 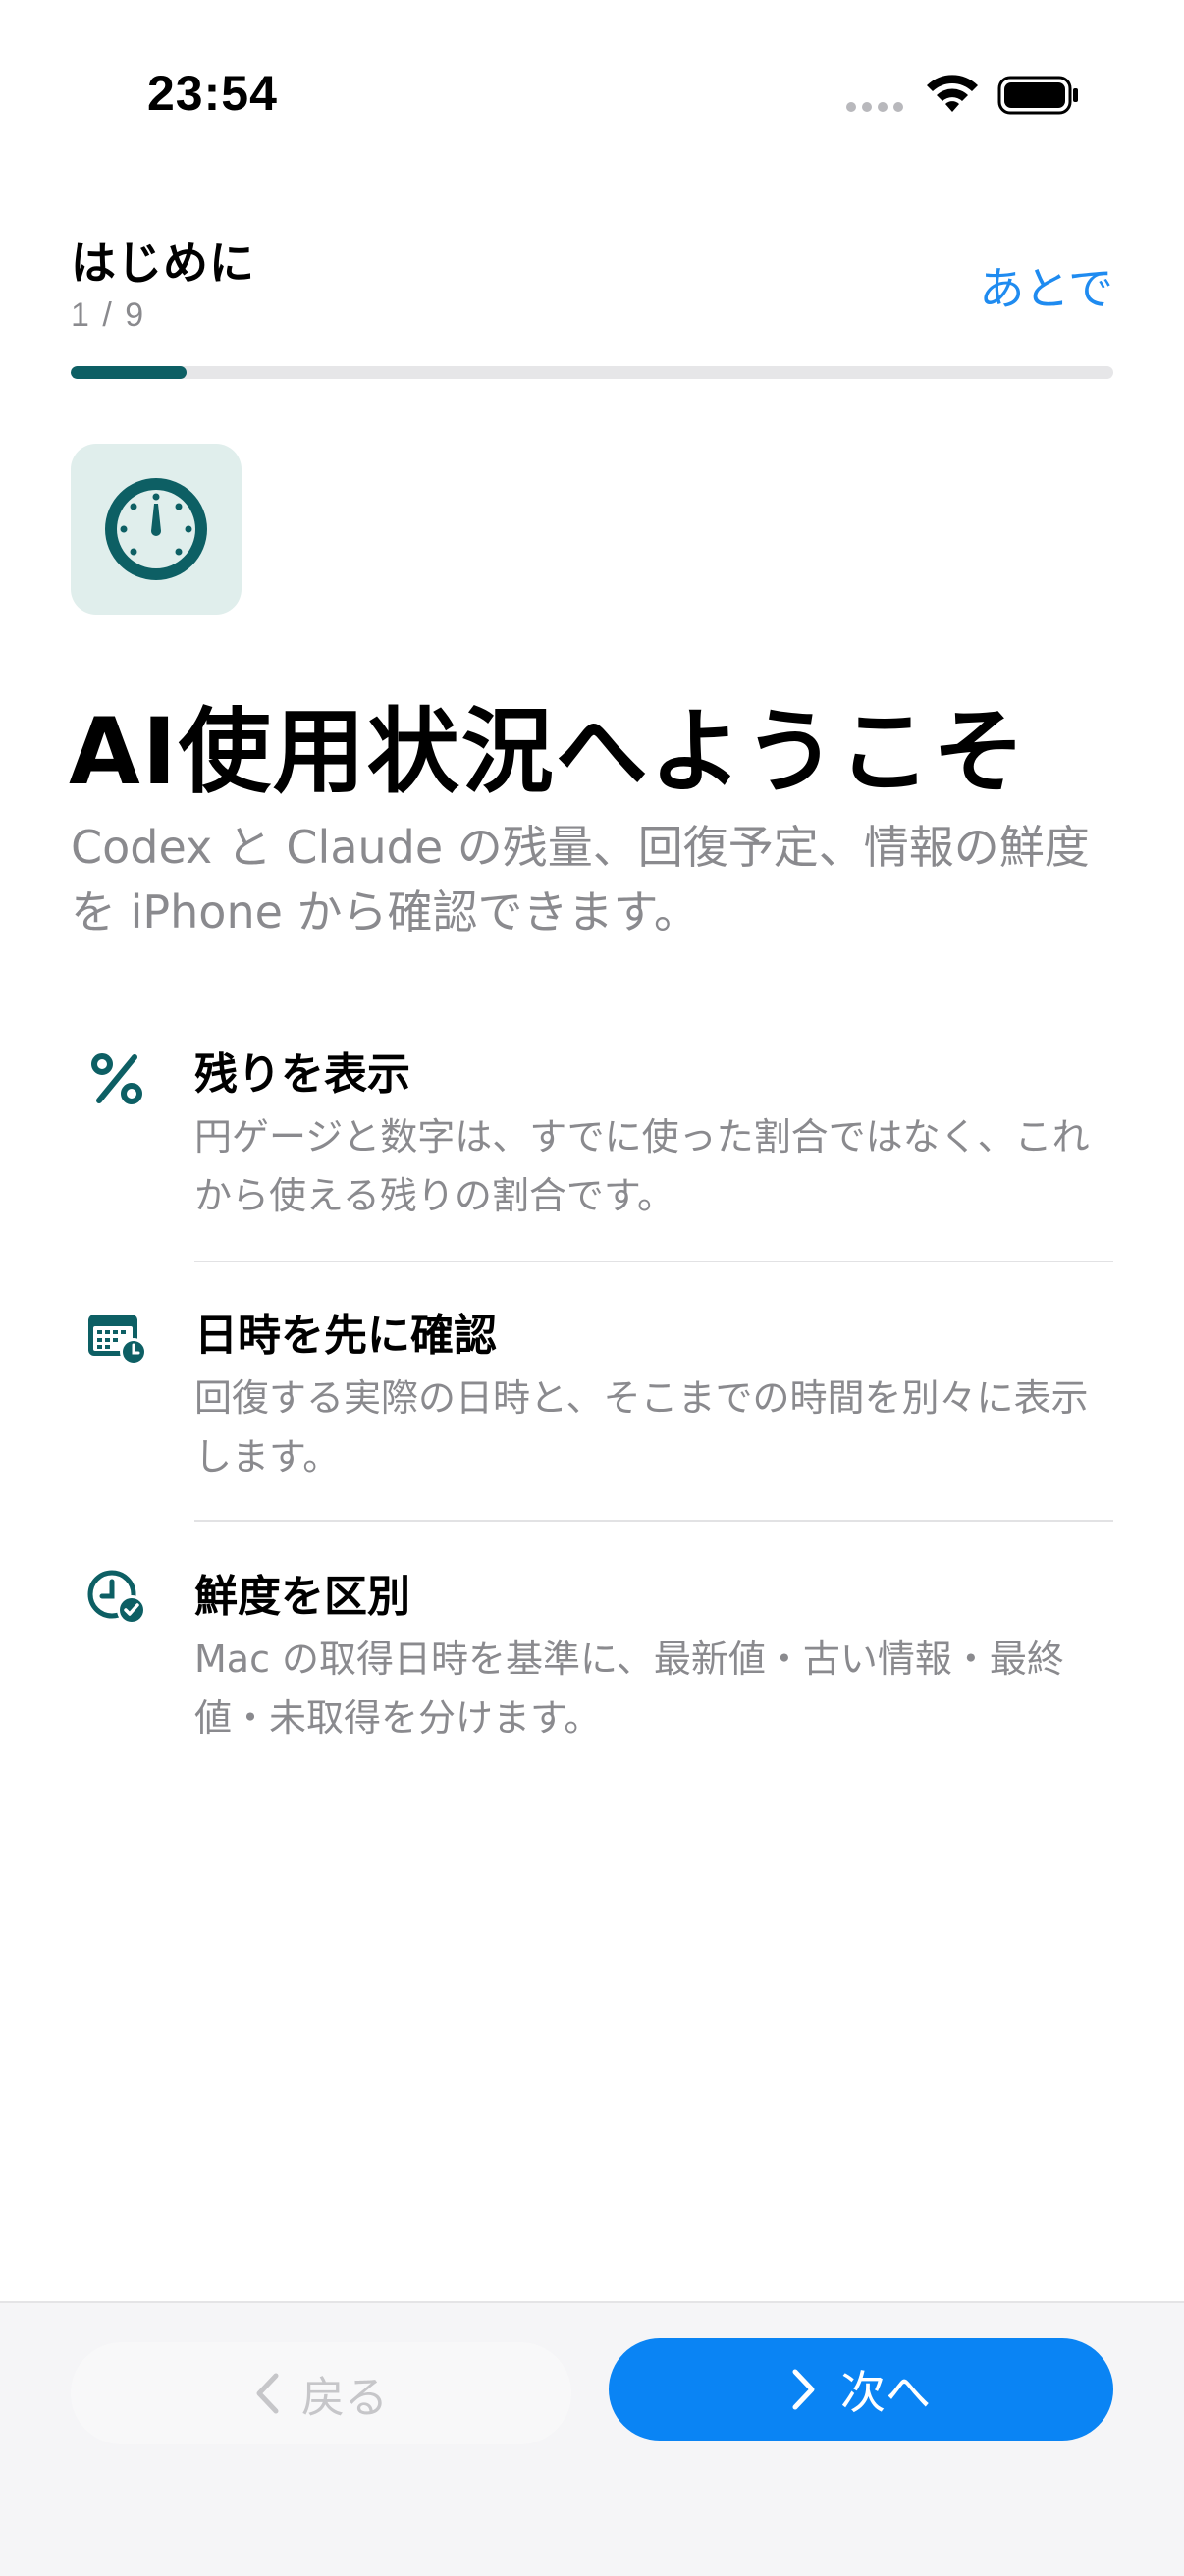 I want to click on page-title: はじめに, so click(x=163, y=263).